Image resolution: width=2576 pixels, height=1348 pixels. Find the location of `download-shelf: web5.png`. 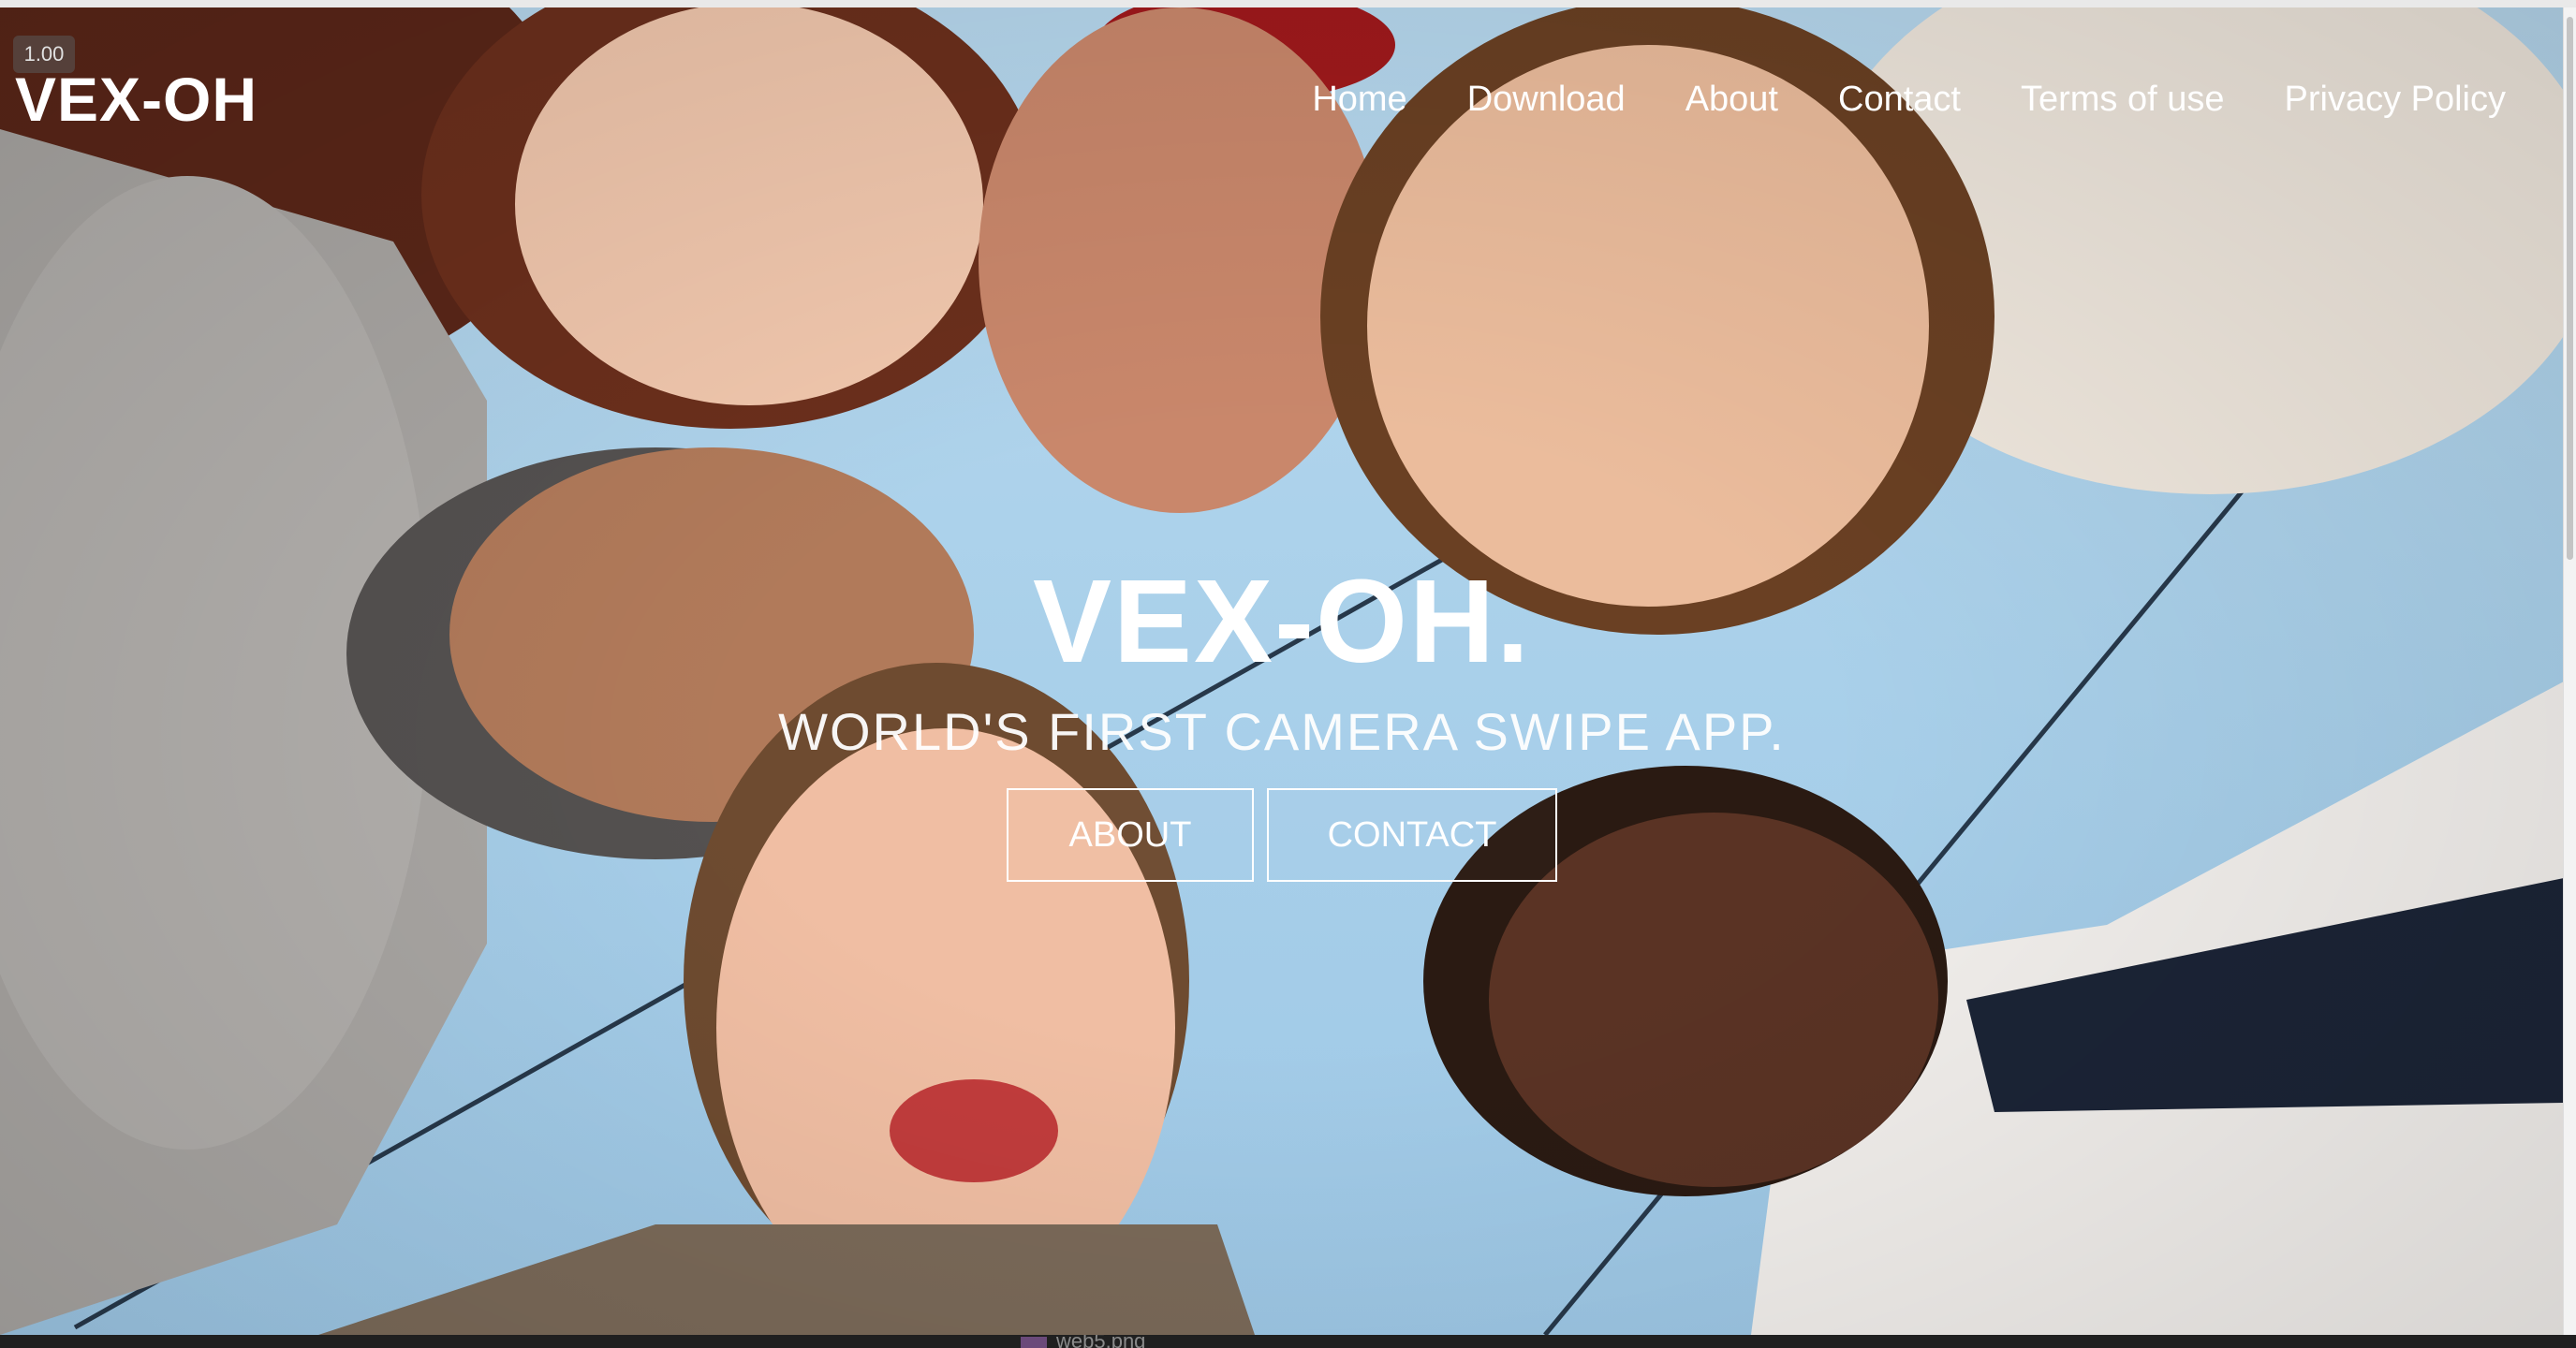

download-shelf: web5.png is located at coordinates (1288, 1341).